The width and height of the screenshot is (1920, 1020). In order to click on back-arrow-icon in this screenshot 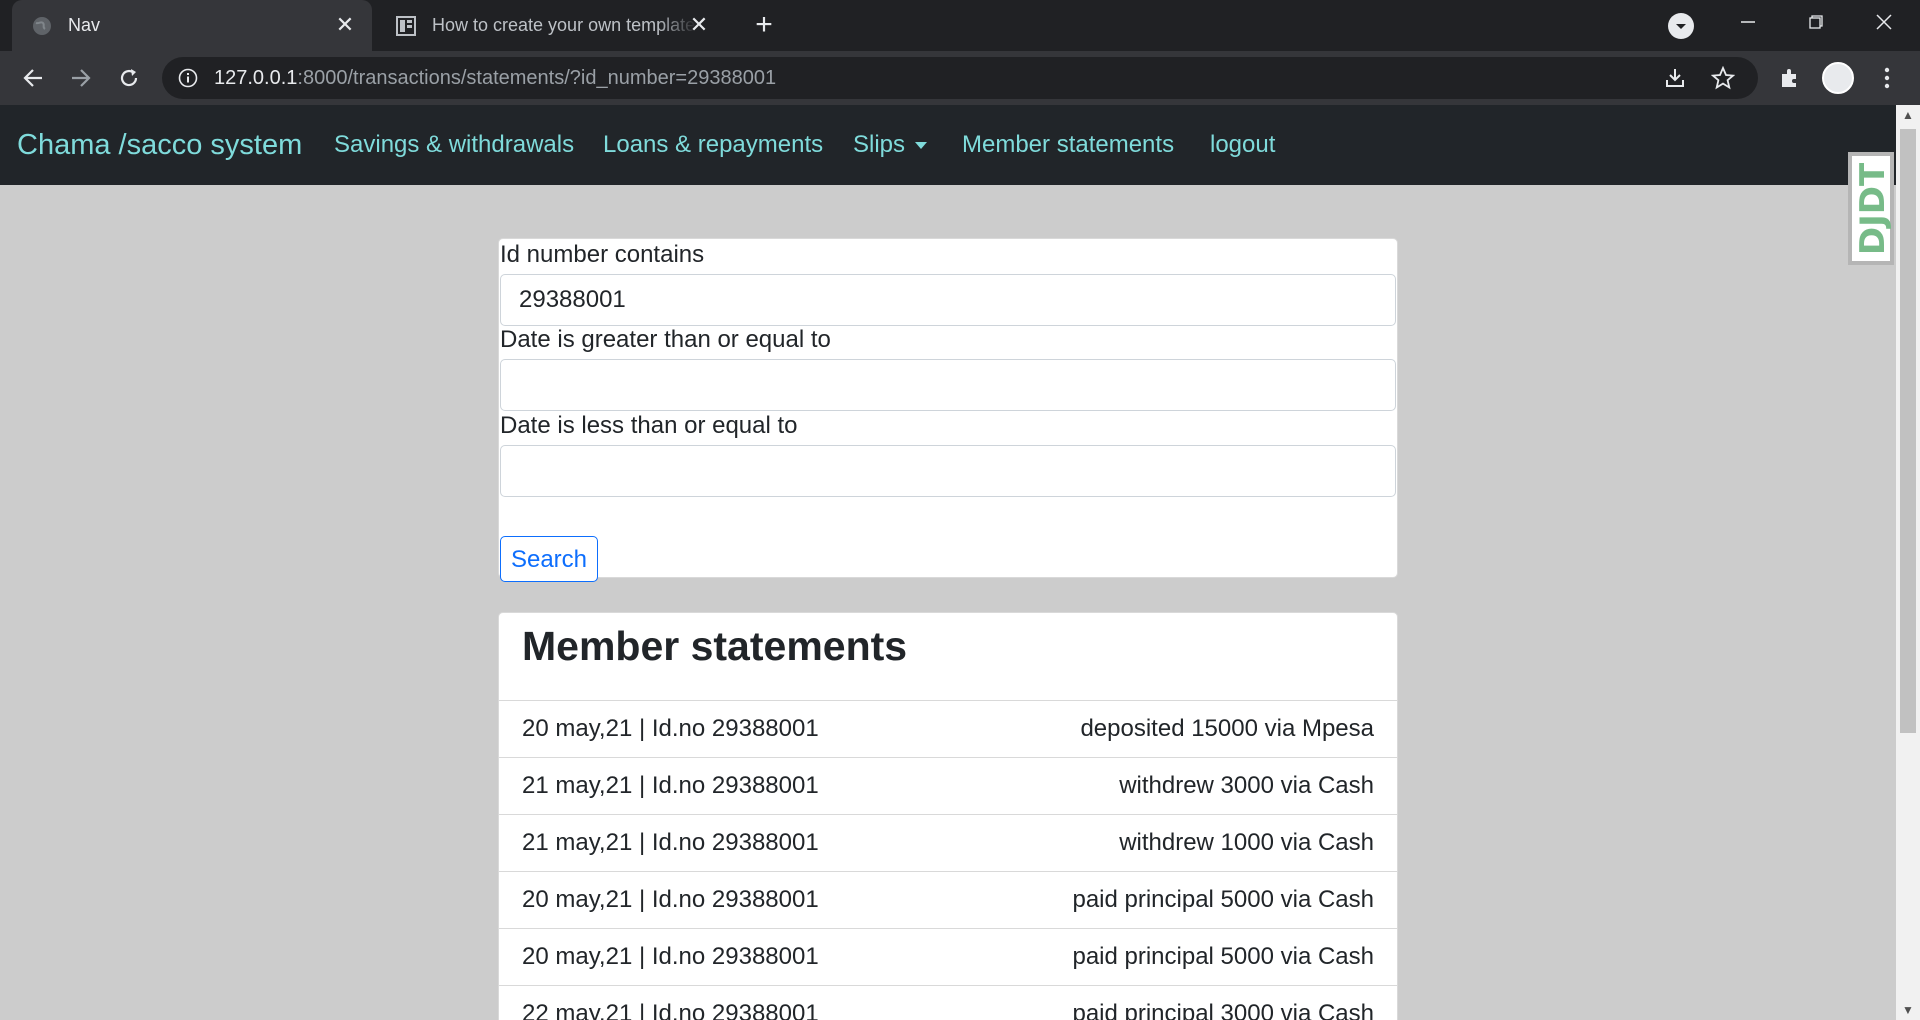, I will do `click(33, 78)`.